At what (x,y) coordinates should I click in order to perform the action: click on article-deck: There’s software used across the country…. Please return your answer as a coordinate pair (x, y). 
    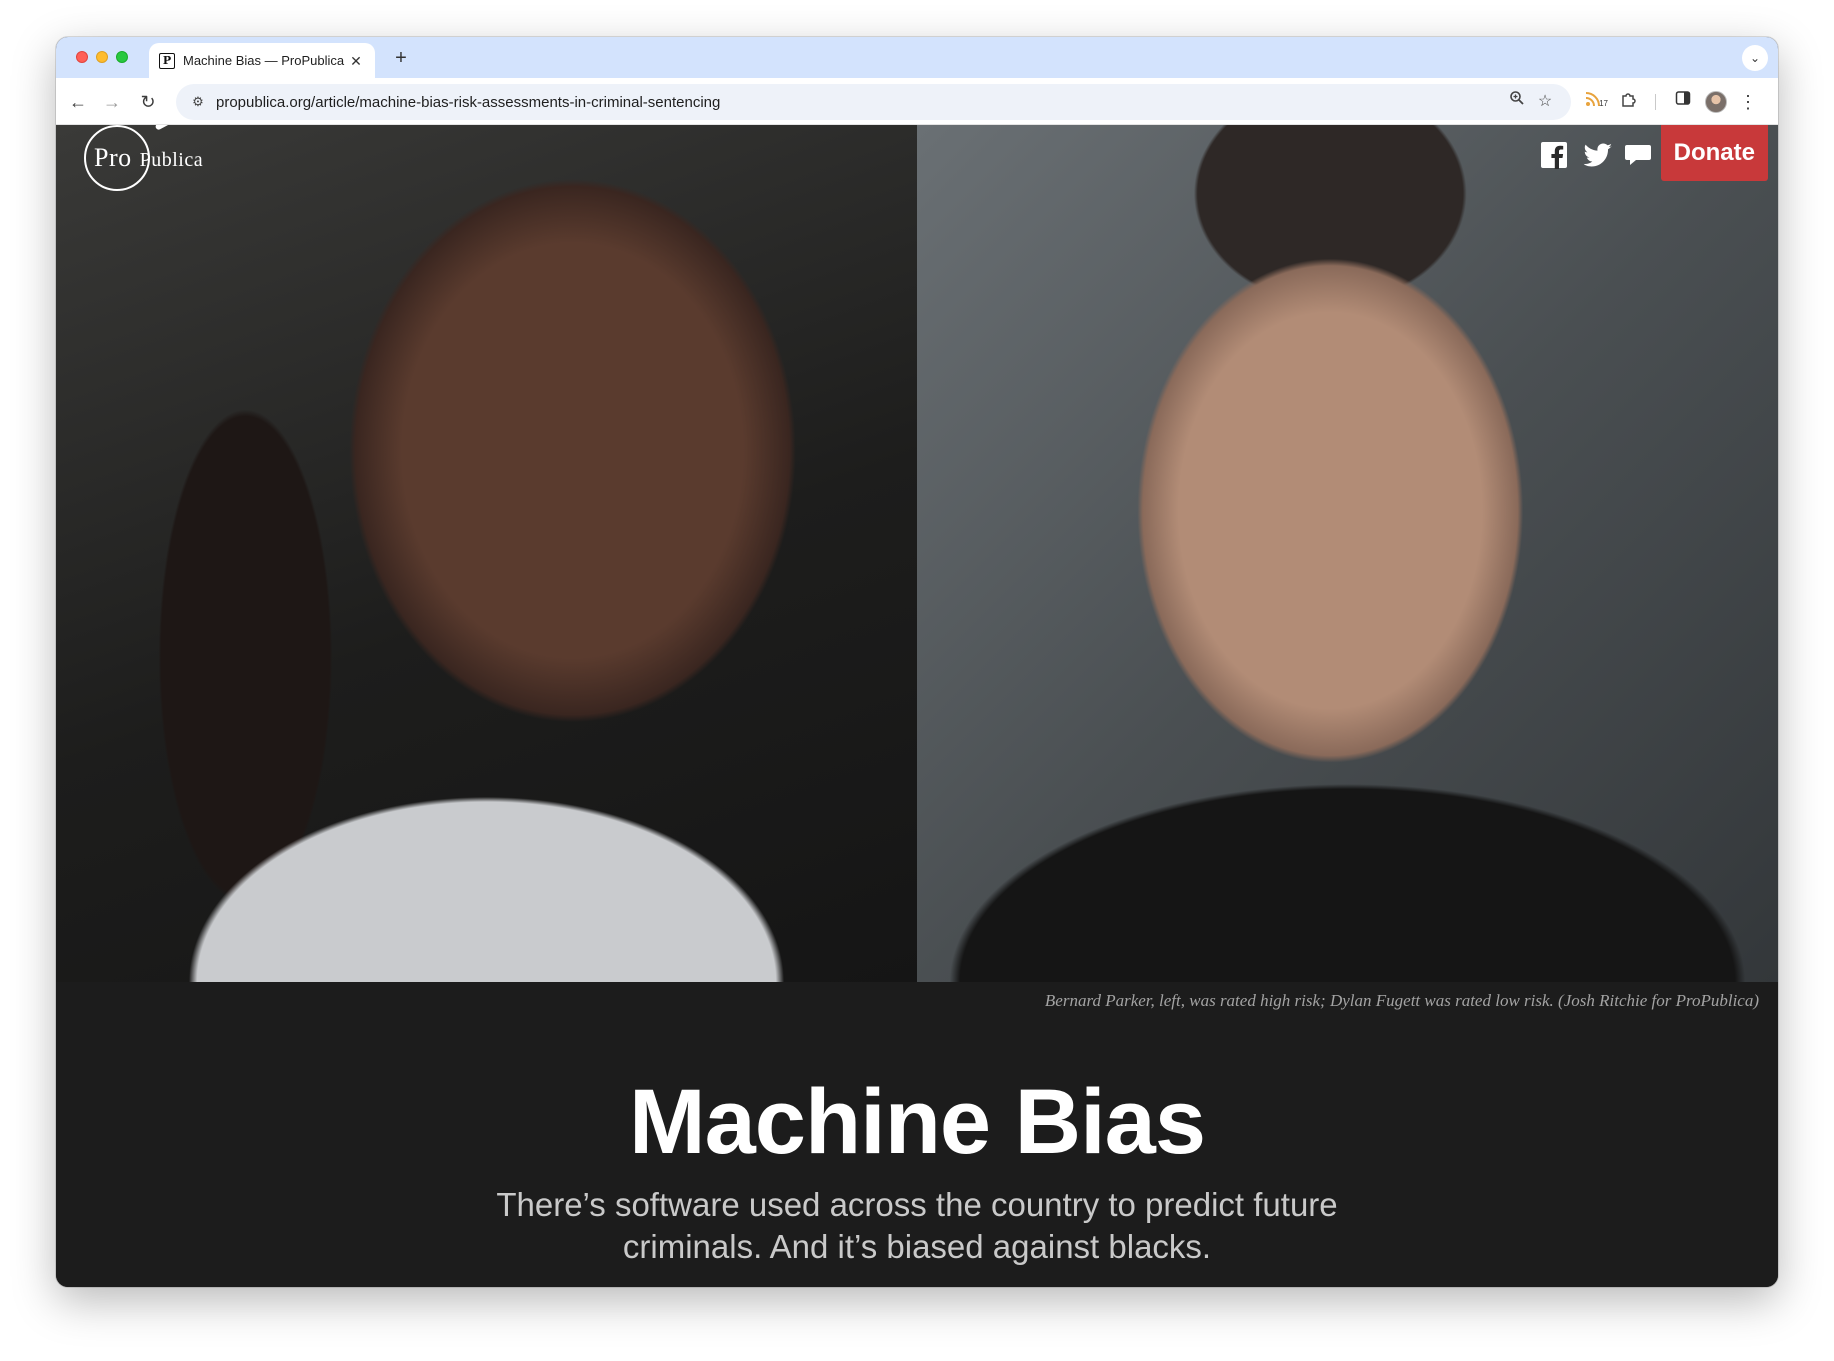
    Looking at the image, I should click on (917, 1225).